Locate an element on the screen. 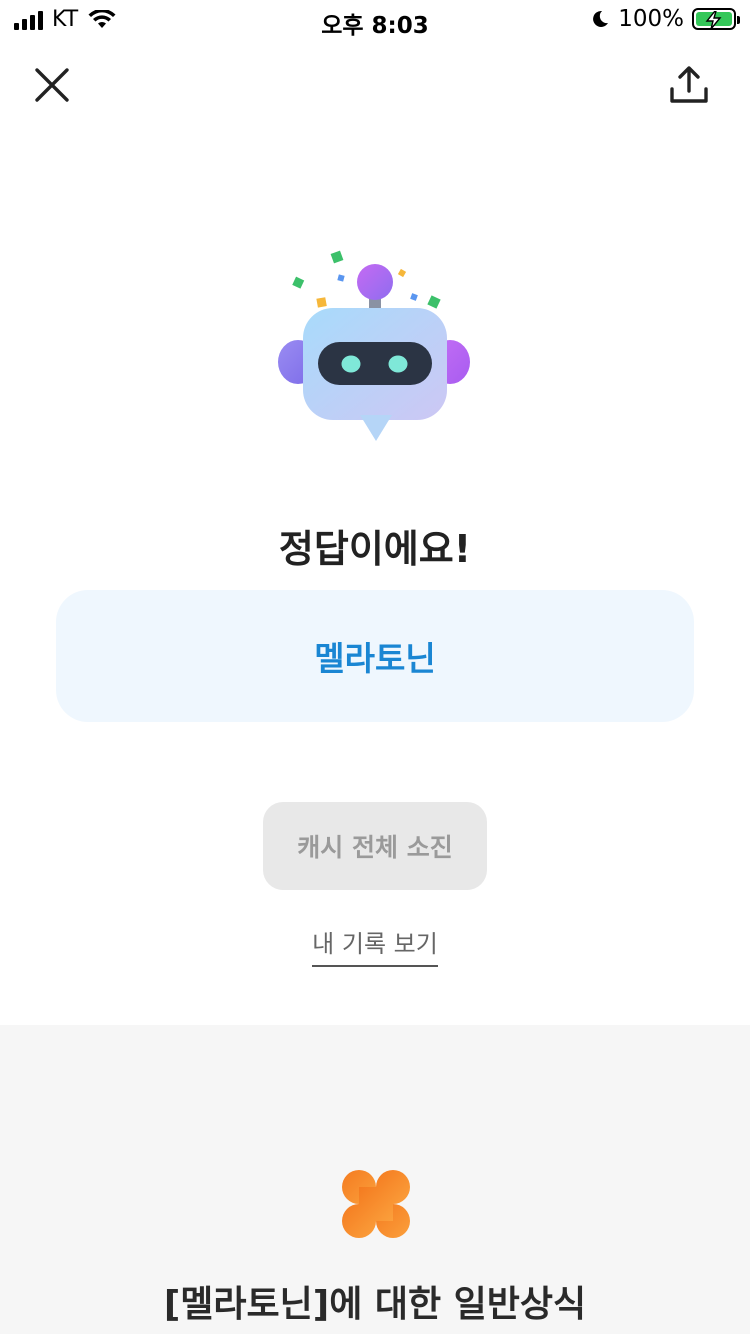  share-button is located at coordinates (689, 85).